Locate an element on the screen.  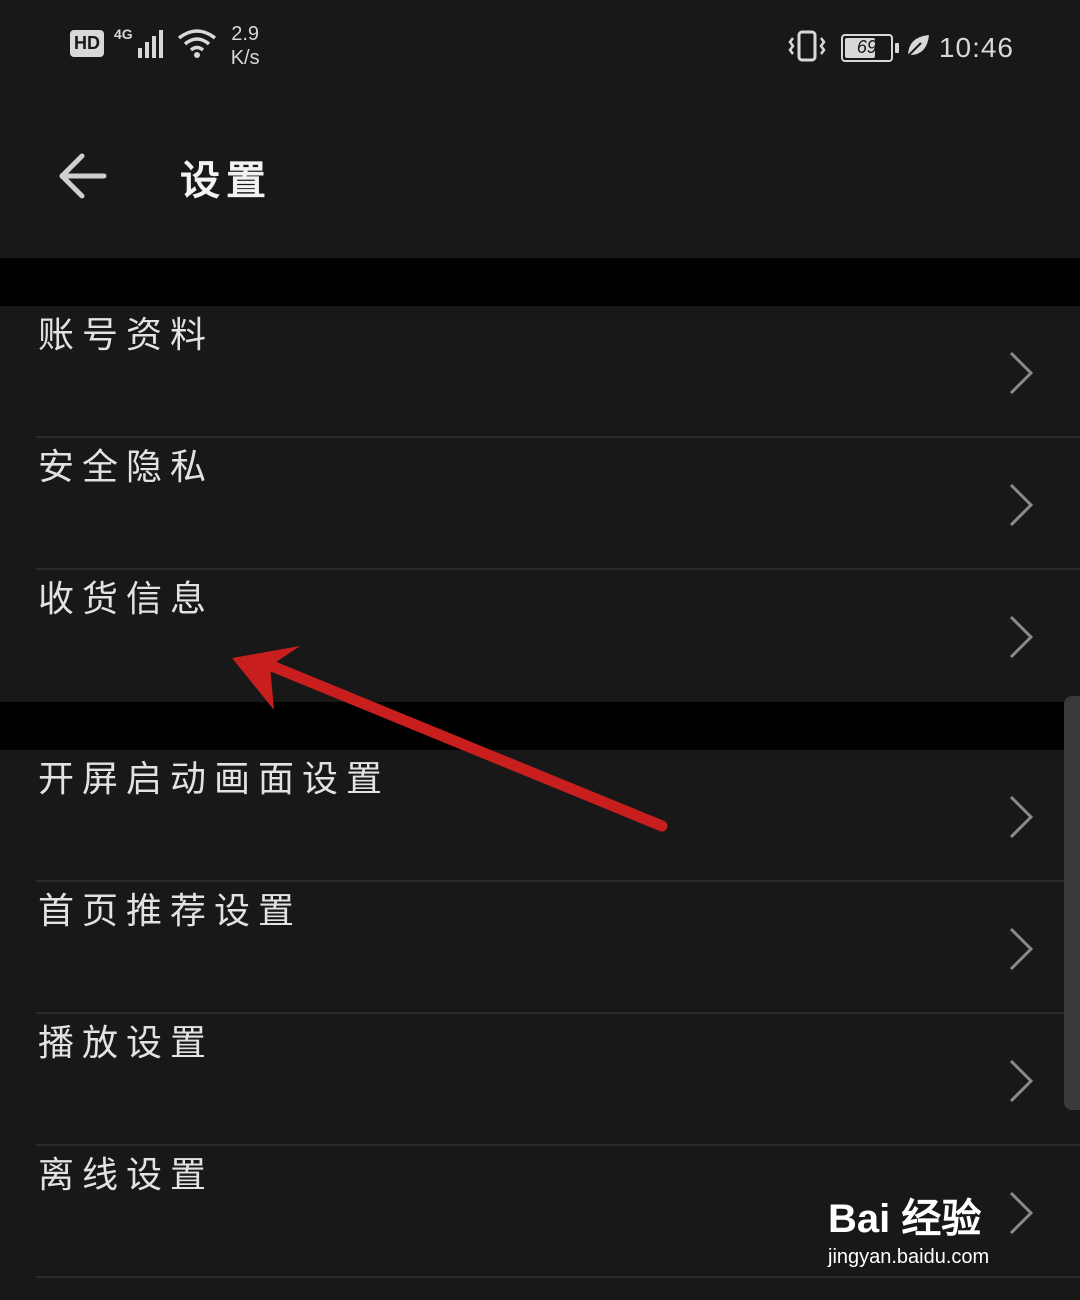
settings-item-security-privacy: 安全隐私 is located at coordinates (540, 504).